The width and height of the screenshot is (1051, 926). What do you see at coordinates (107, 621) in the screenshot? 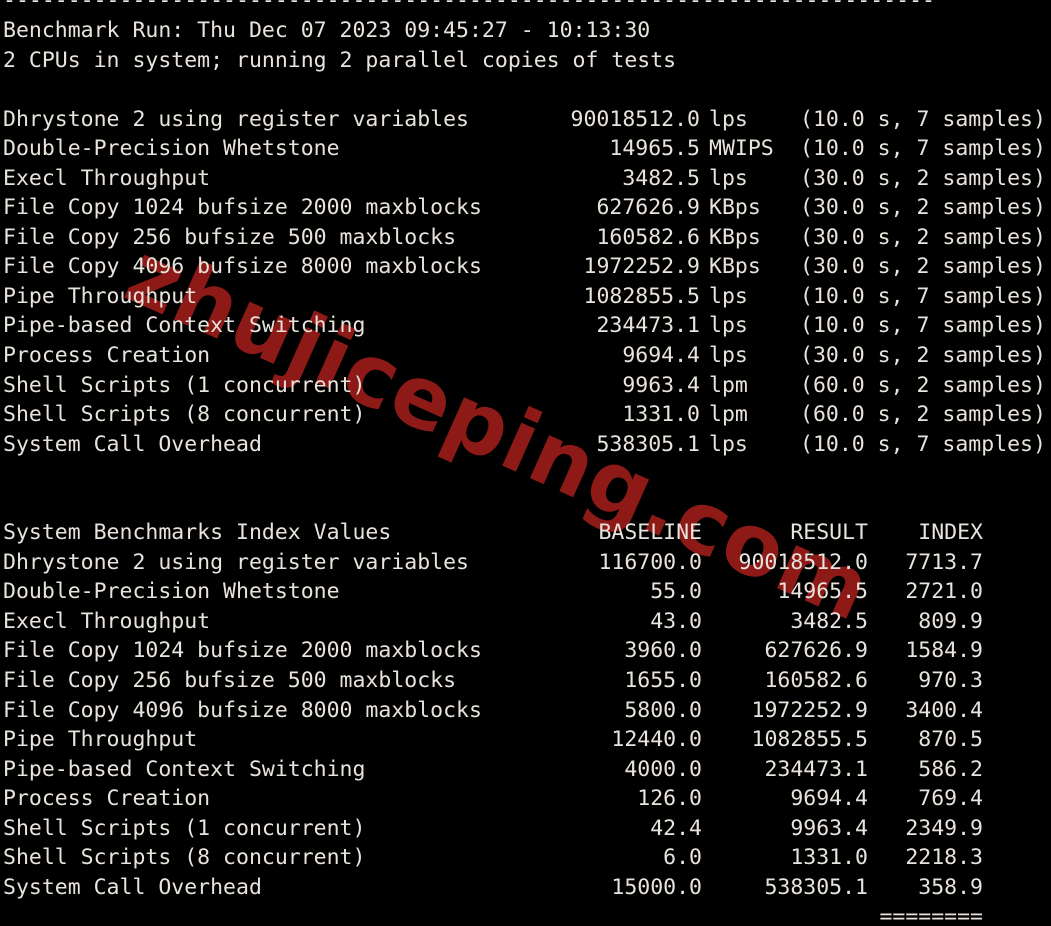
I see `index-row-label: Execl Throughput` at bounding box center [107, 621].